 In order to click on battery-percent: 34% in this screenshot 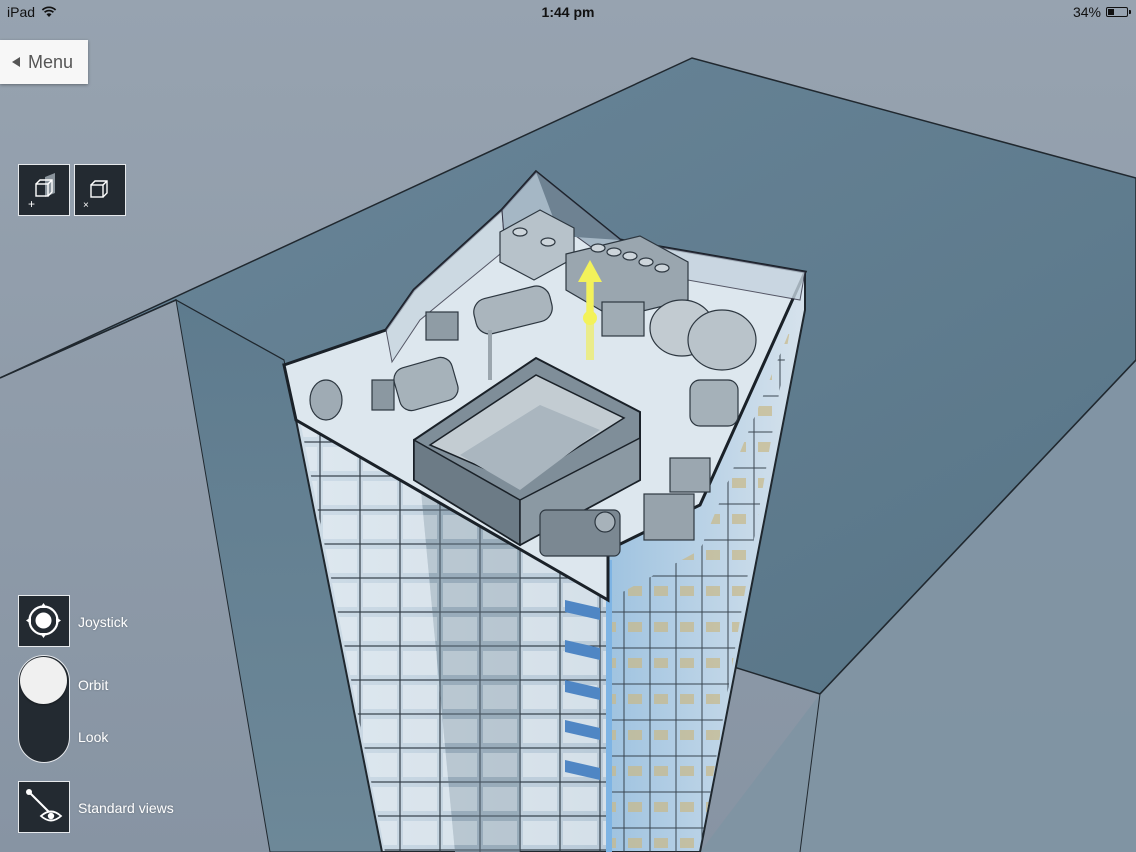, I will do `click(1086, 12)`.